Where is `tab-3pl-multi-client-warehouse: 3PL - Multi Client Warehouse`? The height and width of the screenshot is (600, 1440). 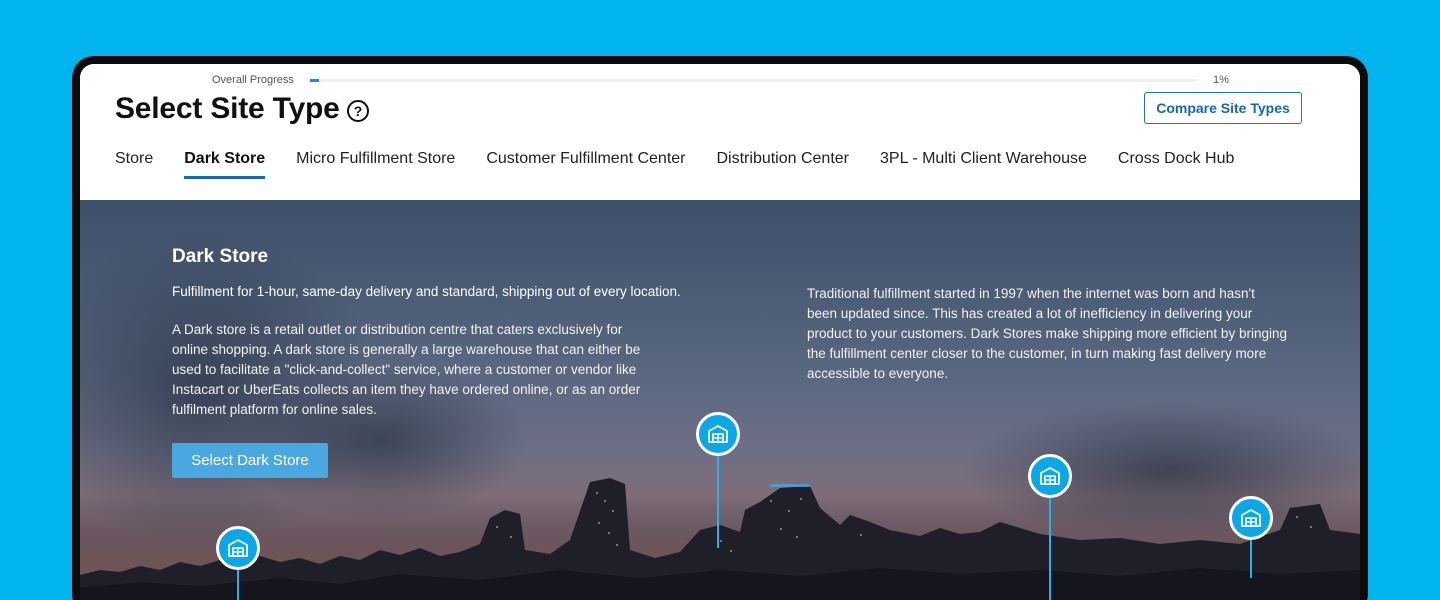 tab-3pl-multi-client-warehouse: 3PL - Multi Client Warehouse is located at coordinates (983, 164).